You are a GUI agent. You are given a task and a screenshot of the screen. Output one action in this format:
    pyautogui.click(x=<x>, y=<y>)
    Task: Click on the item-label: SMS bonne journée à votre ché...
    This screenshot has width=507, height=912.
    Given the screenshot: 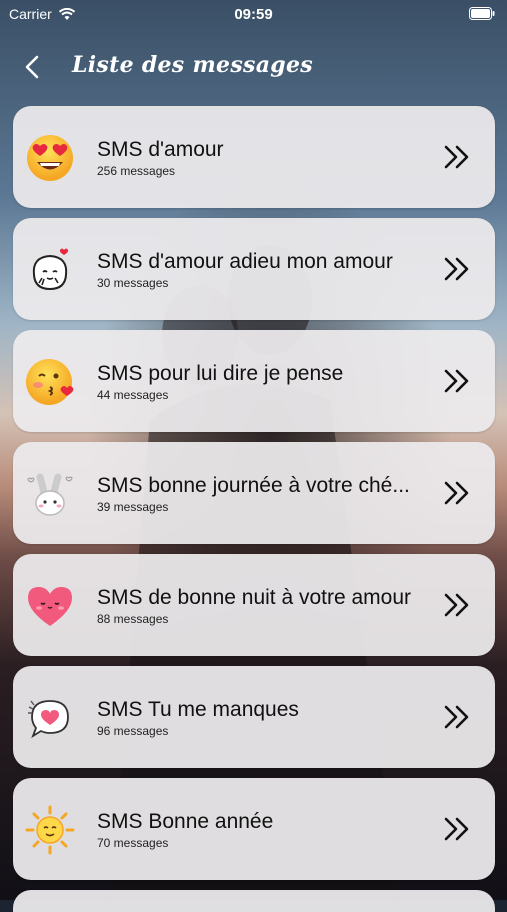 What is the action you would take?
    pyautogui.click(x=253, y=485)
    